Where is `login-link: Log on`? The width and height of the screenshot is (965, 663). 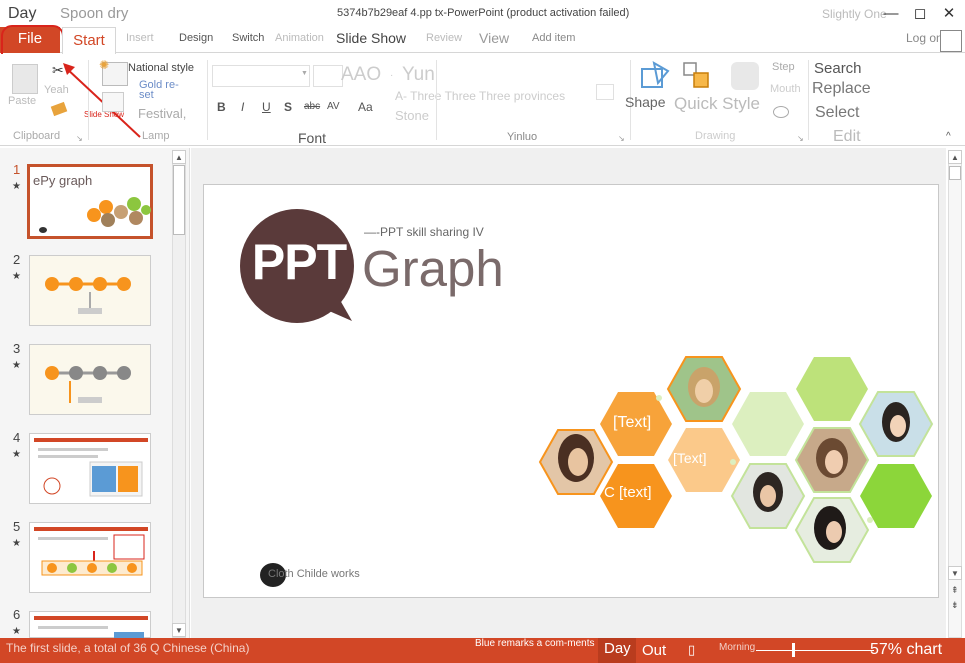 login-link: Log on is located at coordinates (924, 38).